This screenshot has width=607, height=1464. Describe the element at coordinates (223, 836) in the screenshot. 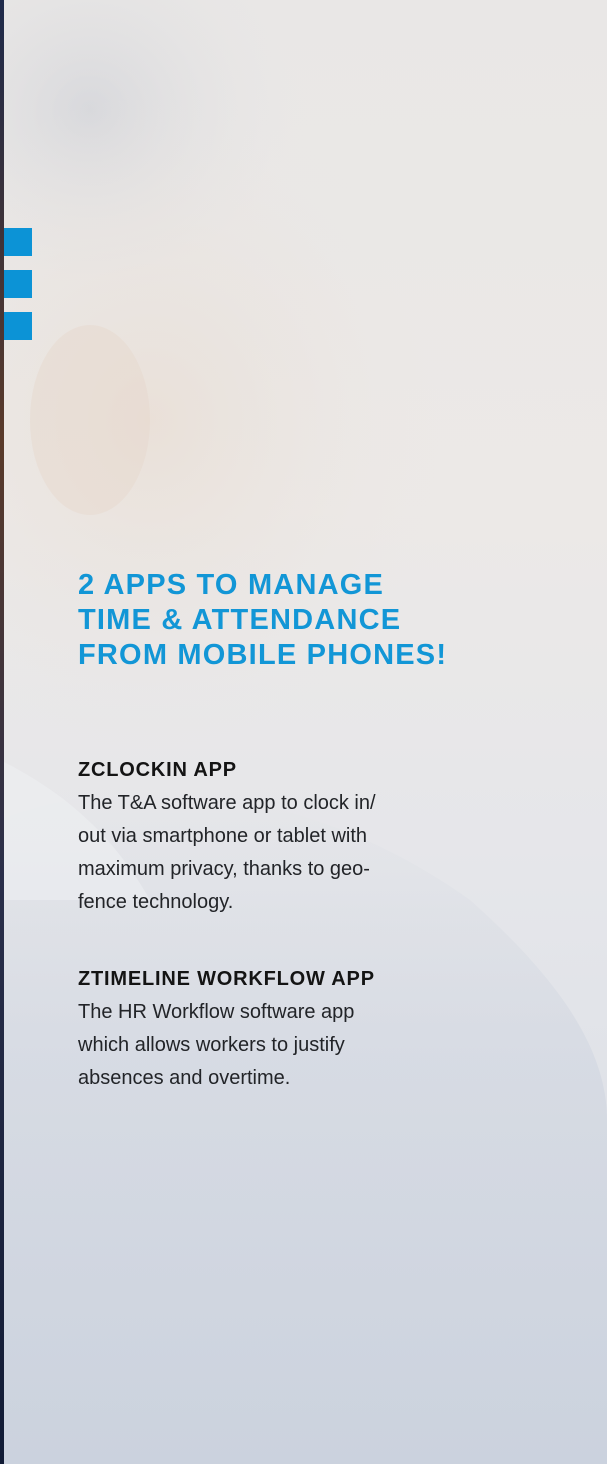

I see `body-line: out via smartphone or tablet with` at that location.